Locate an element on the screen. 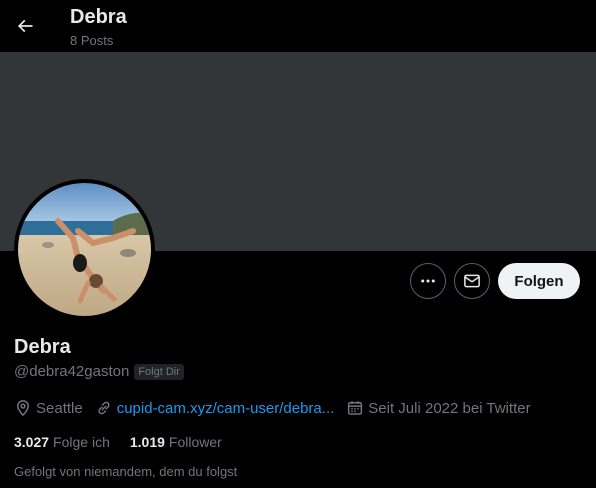 The width and height of the screenshot is (596, 488). joined-text: Seit Juli 2022 bei Twitter is located at coordinates (449, 408).